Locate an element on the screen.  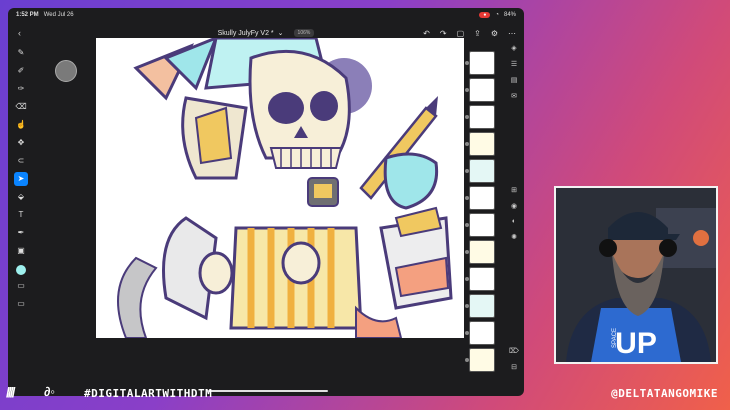
shirt-text: UP is located at coordinates (636, 343).